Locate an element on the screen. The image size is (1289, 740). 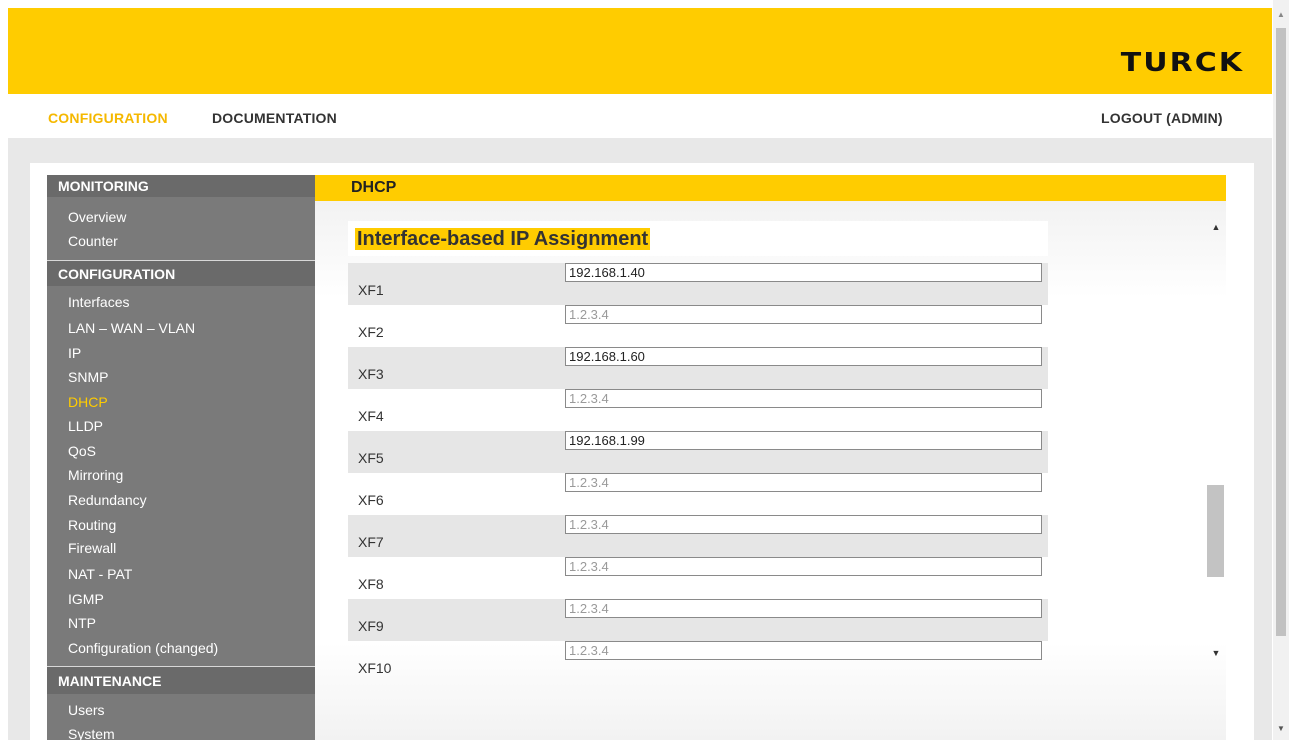
nav-configuration: CONFIGURATION is located at coordinates (108, 118).